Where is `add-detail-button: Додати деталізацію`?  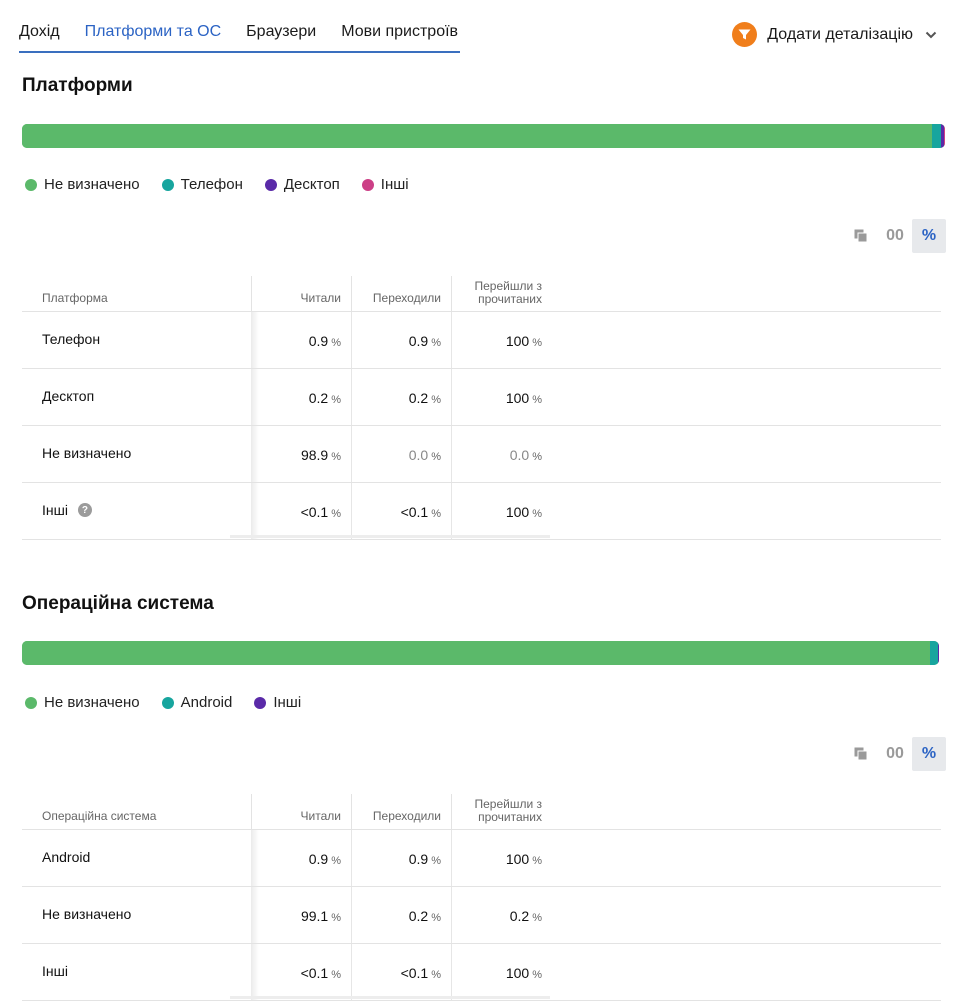 add-detail-button: Додати деталізацію is located at coordinates (834, 34).